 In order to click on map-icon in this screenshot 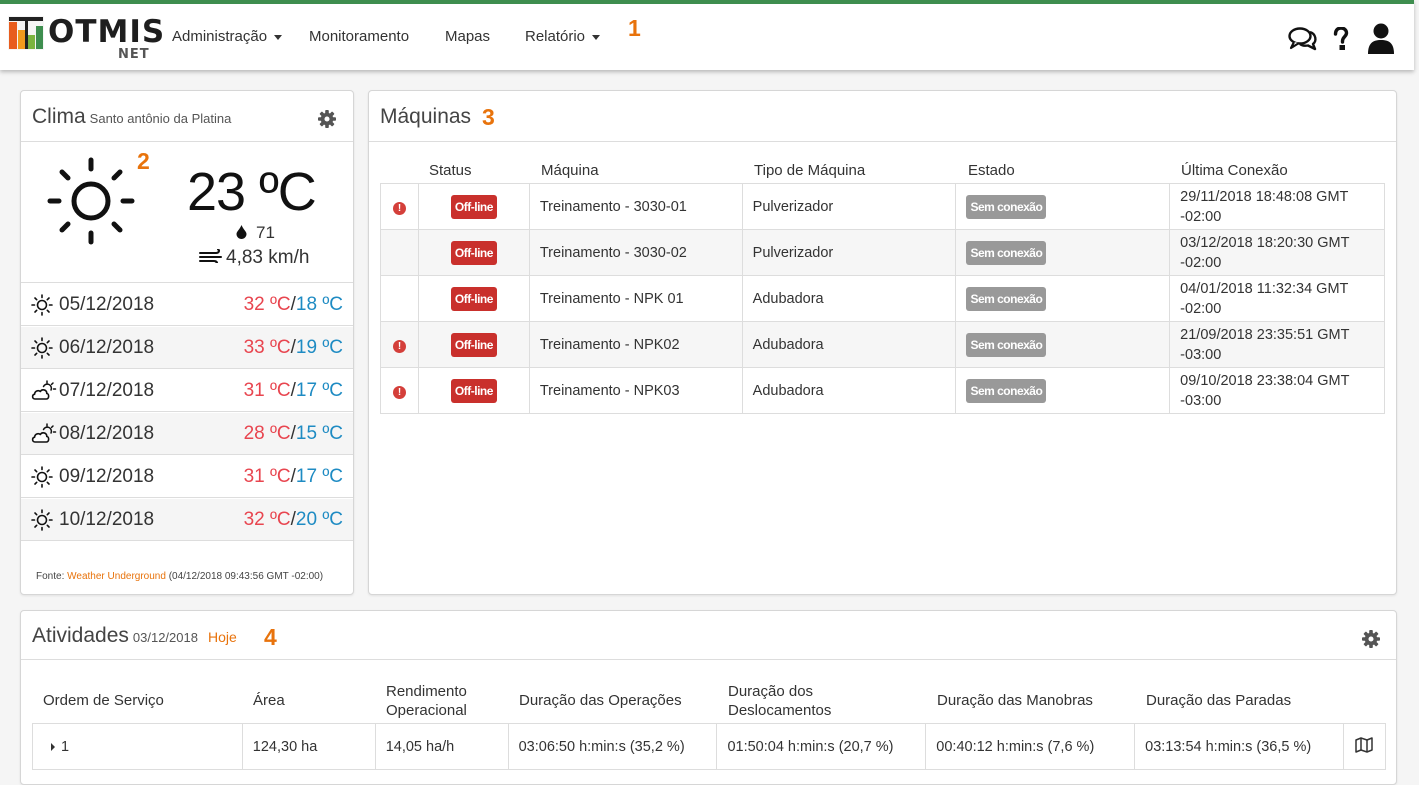, I will do `click(1364, 744)`.